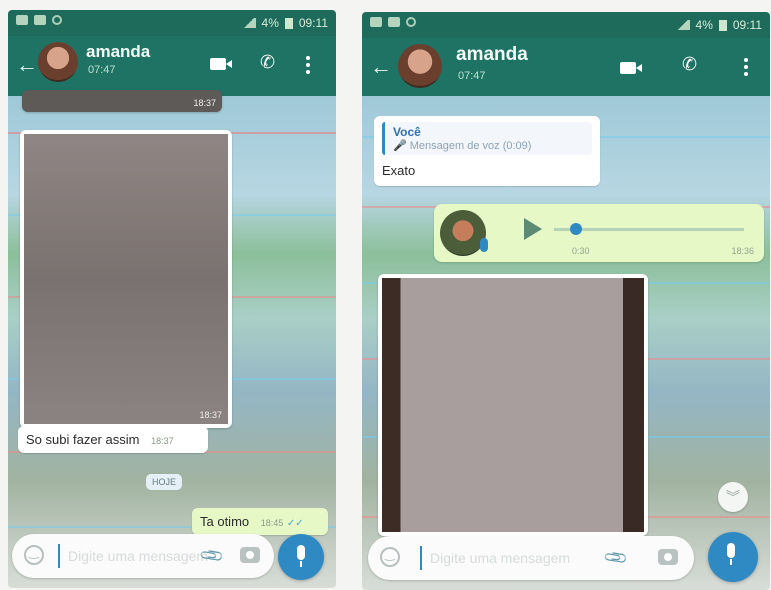 This screenshot has height=590, width=771. Describe the element at coordinates (225, 521) in the screenshot. I see `message-text: Ta otimo` at that location.